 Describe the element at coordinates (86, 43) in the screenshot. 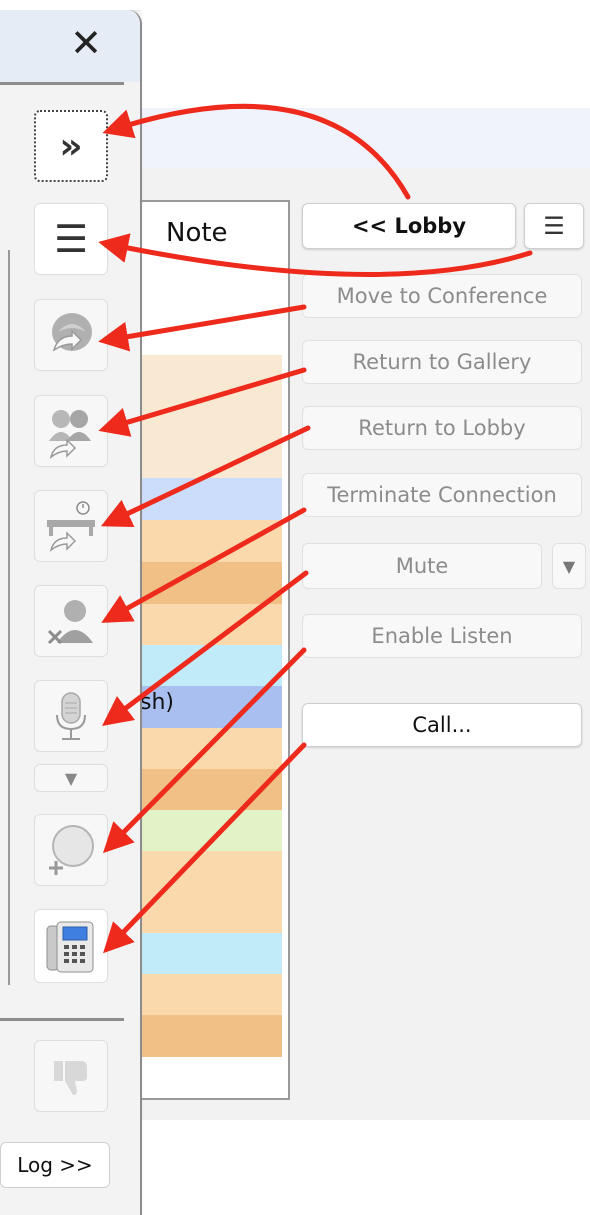

I see `close-icon: ✕` at that location.